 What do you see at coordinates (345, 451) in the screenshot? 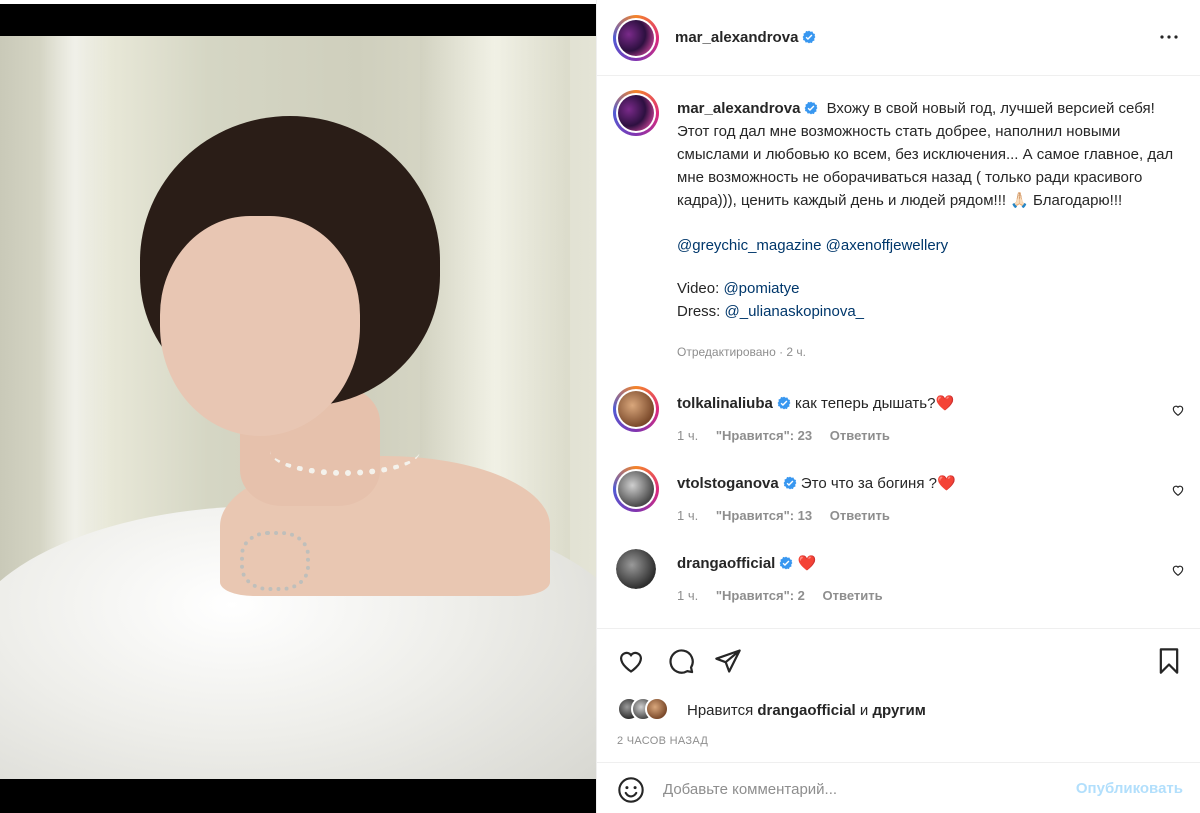
I see `photo-necklace` at bounding box center [345, 451].